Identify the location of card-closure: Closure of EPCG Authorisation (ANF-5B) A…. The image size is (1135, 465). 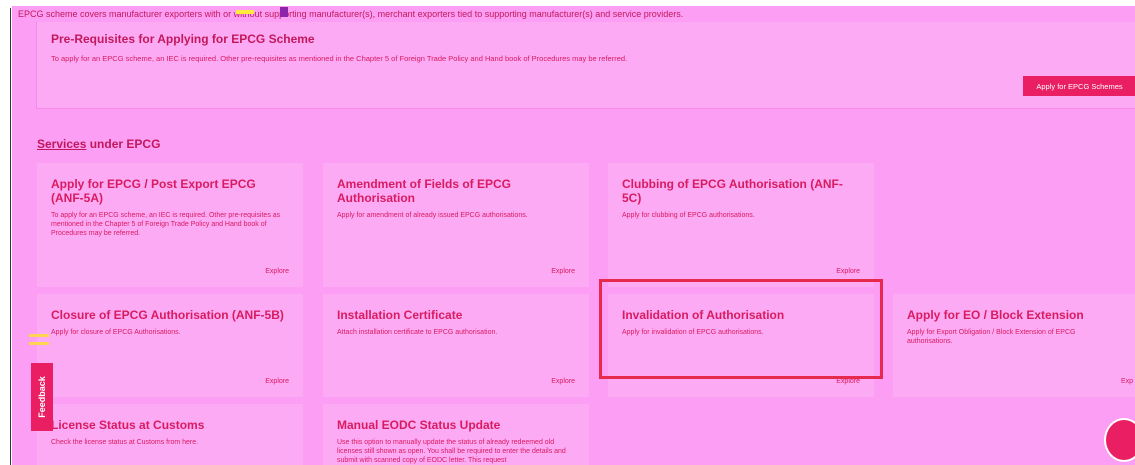
(170, 345).